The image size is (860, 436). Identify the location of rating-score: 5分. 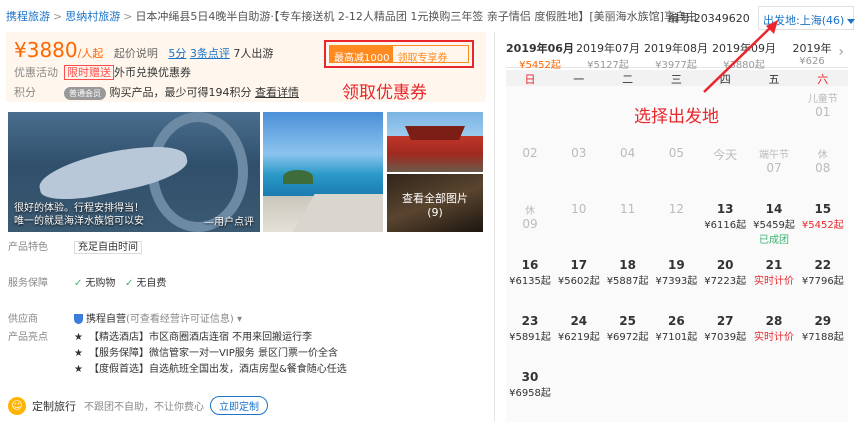
(177, 53).